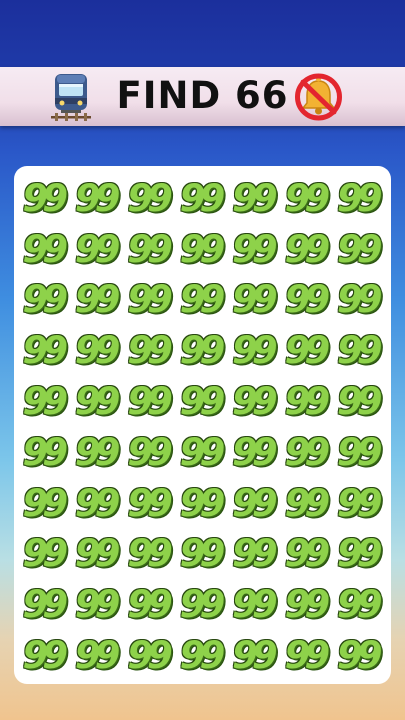 Image resolution: width=405 pixels, height=720 pixels. I want to click on puzzle-title: FIND 66, so click(202, 95).